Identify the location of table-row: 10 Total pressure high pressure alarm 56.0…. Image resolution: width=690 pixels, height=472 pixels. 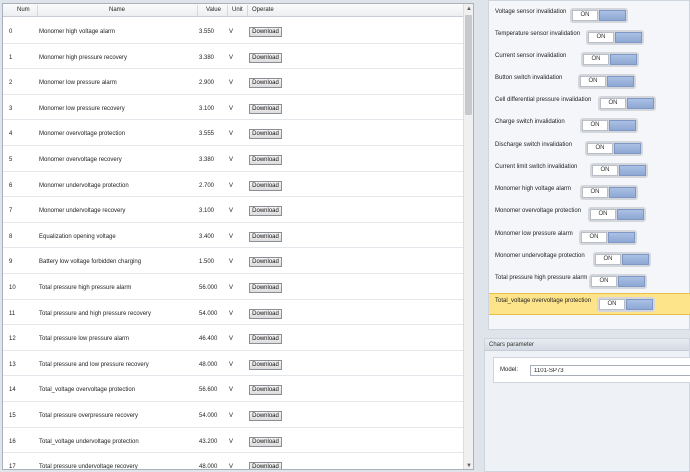
(233, 287).